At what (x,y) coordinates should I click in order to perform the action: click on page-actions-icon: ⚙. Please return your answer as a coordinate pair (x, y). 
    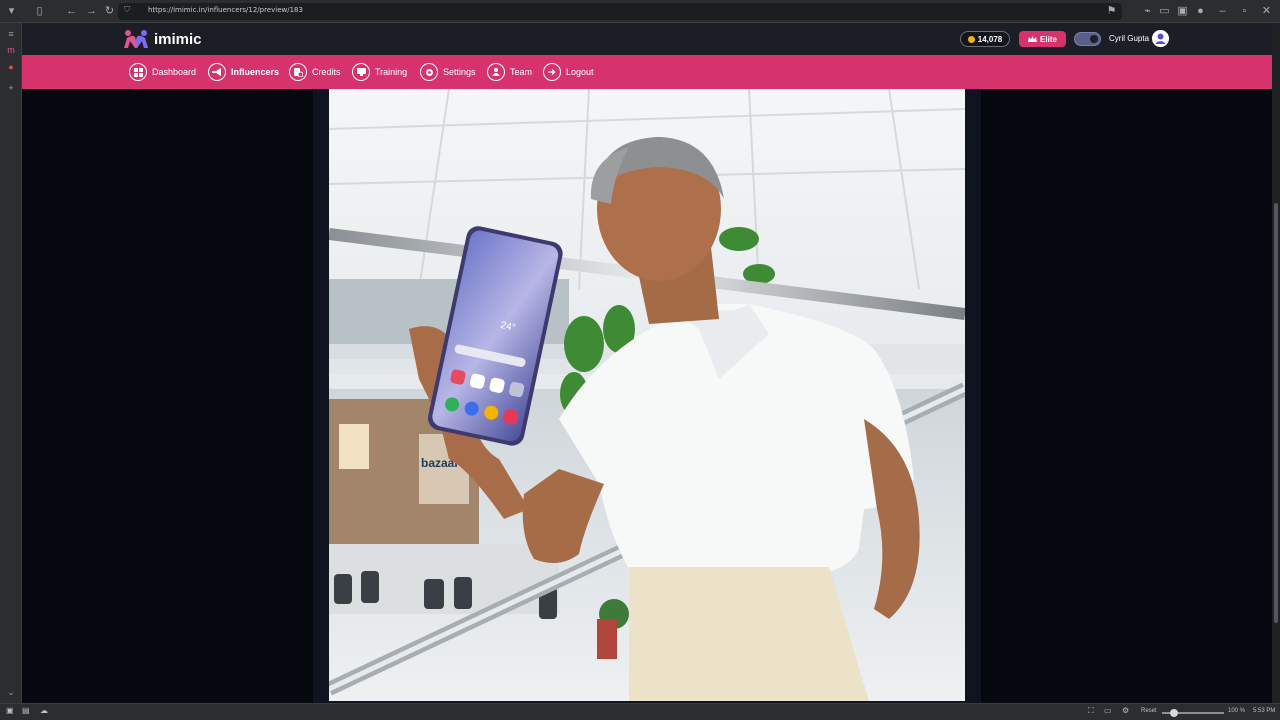
    Looking at the image, I should click on (1125, 710).